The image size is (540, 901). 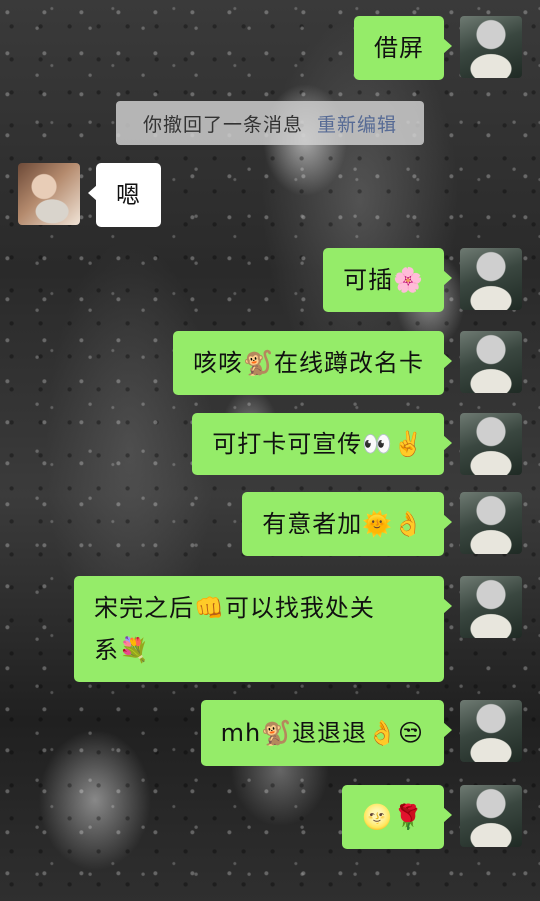 I want to click on message-row: 咳咳🐒在线蹲改名卡, so click(x=347, y=363).